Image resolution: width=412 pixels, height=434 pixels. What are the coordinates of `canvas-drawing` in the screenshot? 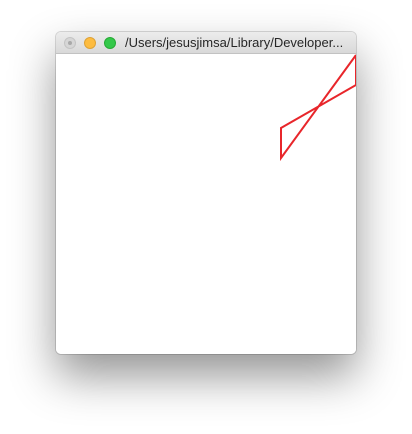 It's located at (318, 108).